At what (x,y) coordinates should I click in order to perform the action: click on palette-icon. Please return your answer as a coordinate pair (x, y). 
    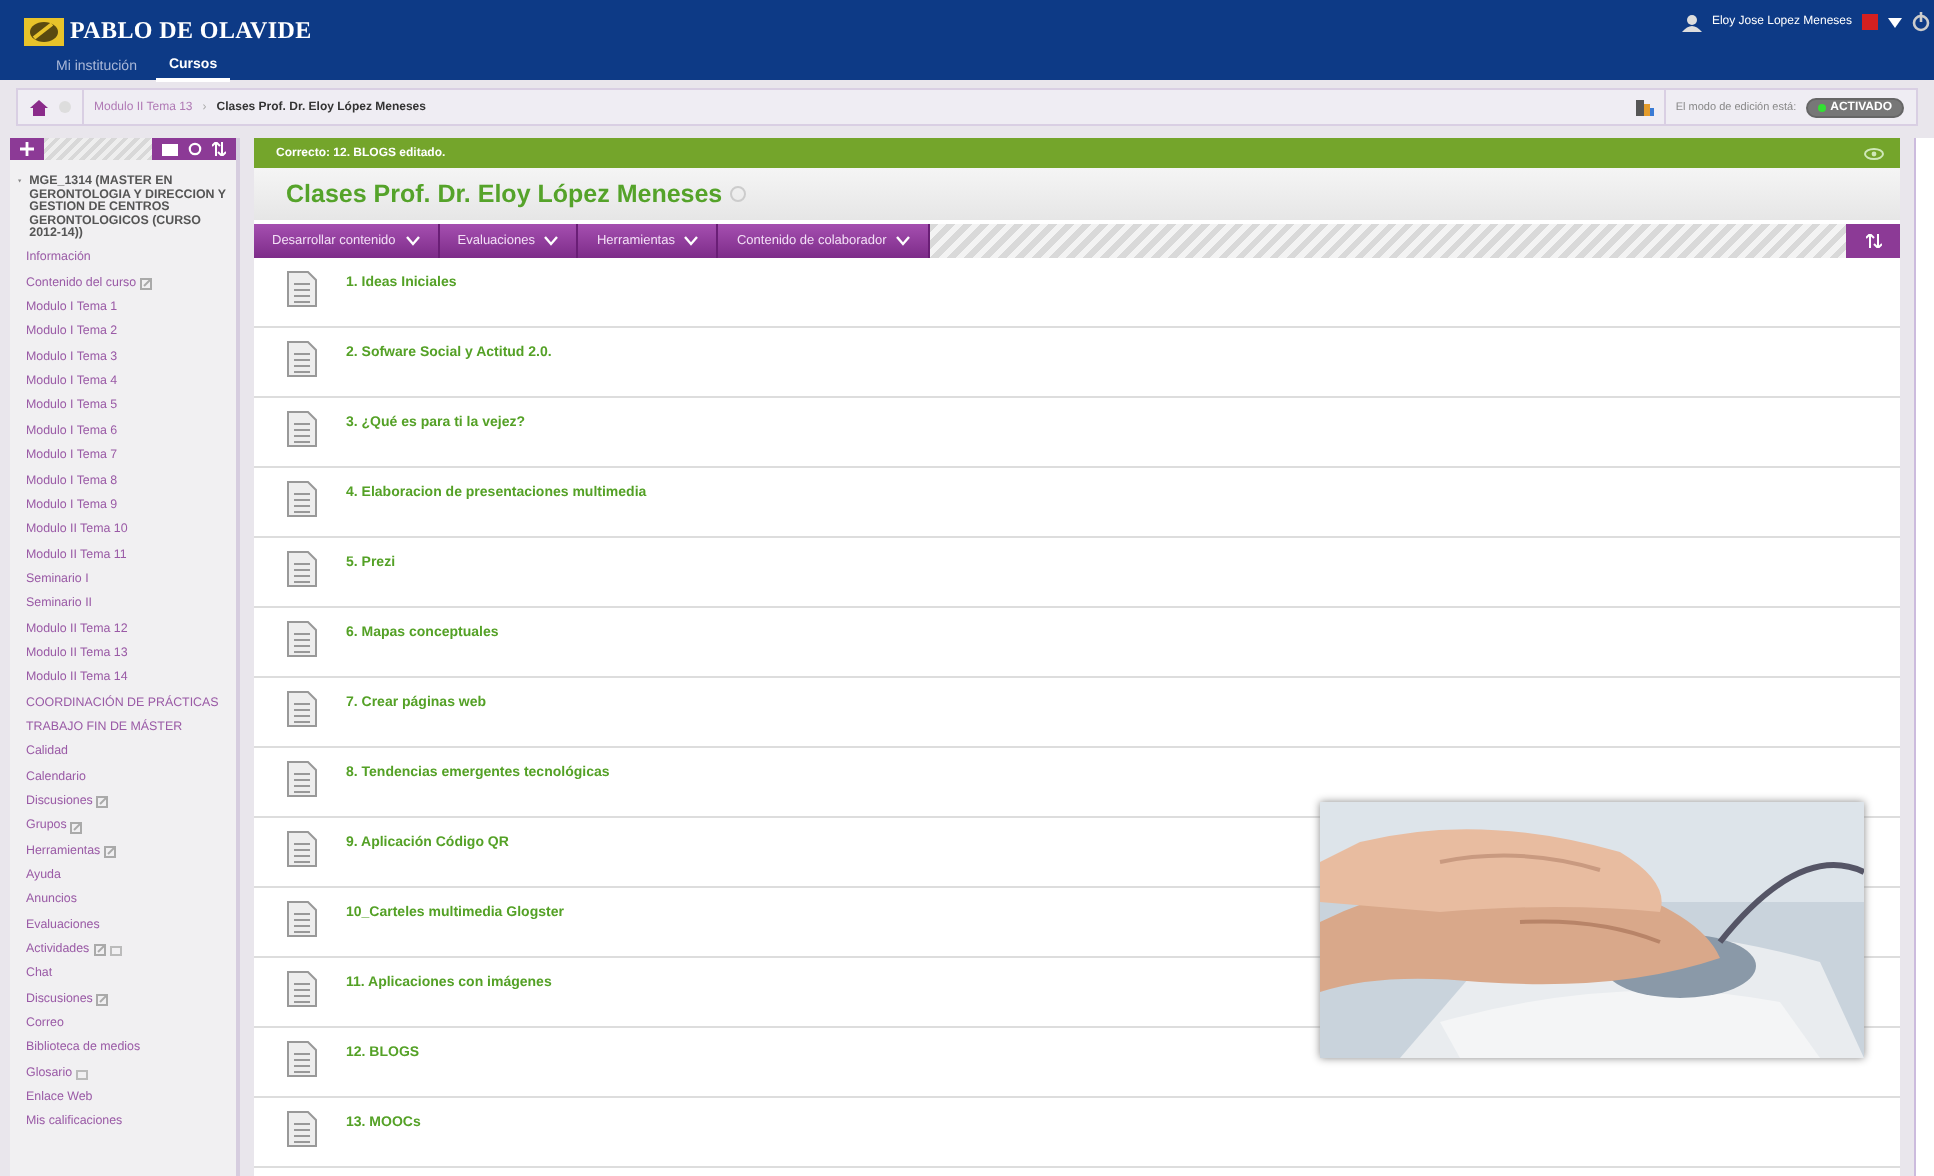
    Looking at the image, I should click on (1644, 107).